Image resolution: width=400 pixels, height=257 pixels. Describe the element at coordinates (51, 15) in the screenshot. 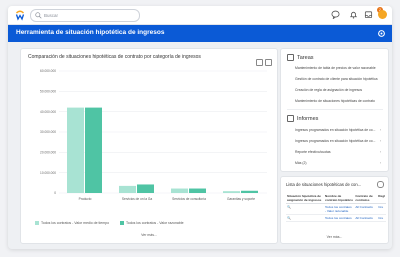

I see `search-placeholder: Buscar` at that location.